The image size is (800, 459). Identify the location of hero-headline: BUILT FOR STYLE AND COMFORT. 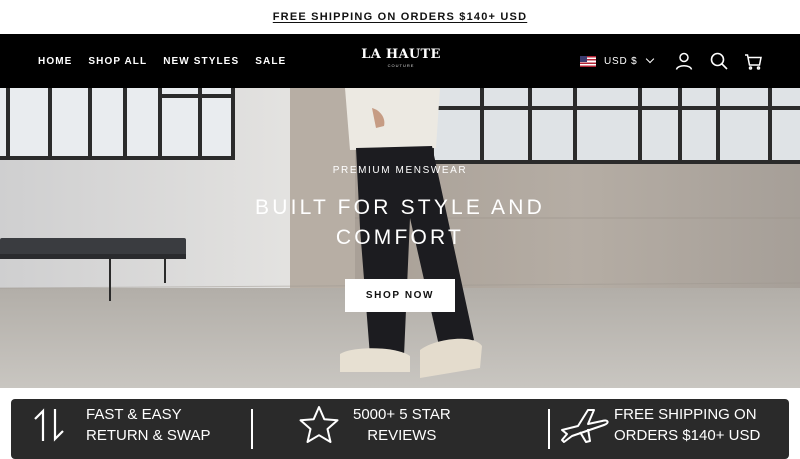
(400, 222).